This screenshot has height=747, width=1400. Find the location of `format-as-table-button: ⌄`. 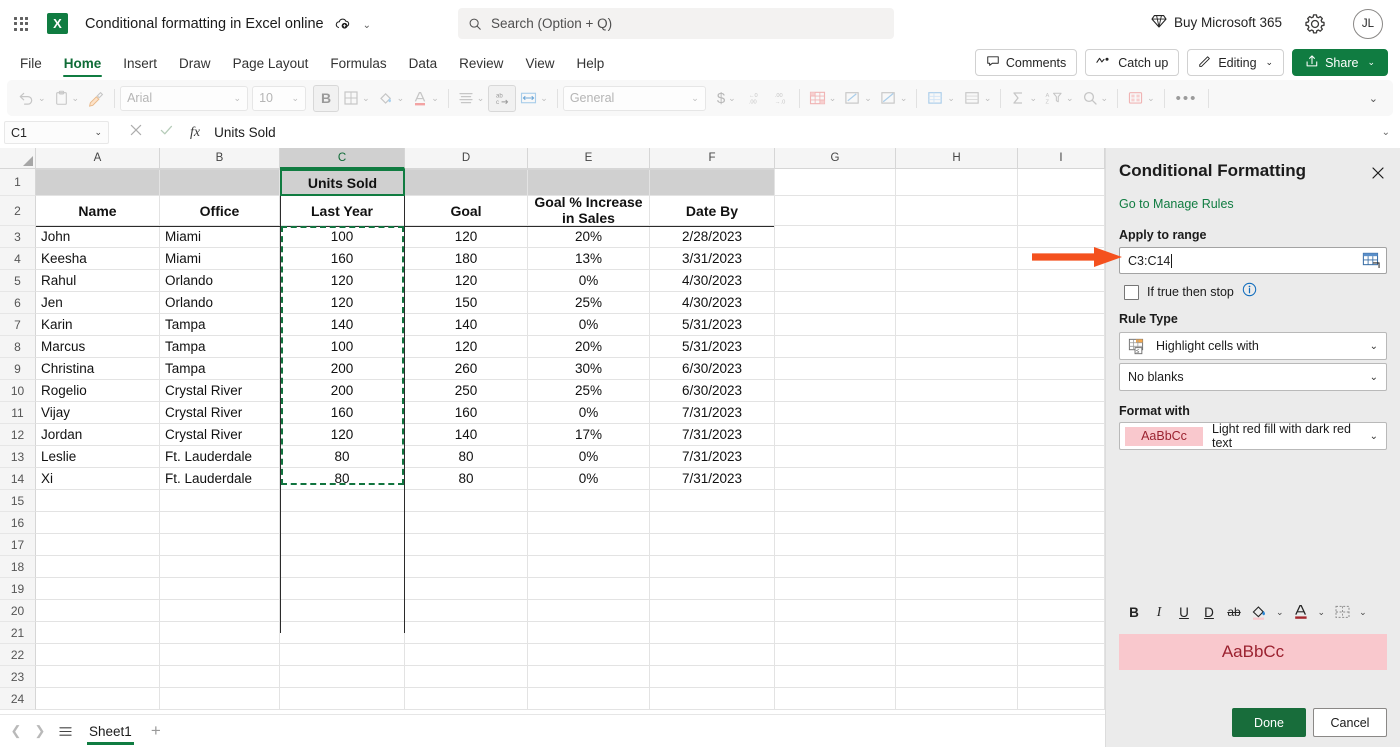

format-as-table-button: ⌄ is located at coordinates (858, 98).